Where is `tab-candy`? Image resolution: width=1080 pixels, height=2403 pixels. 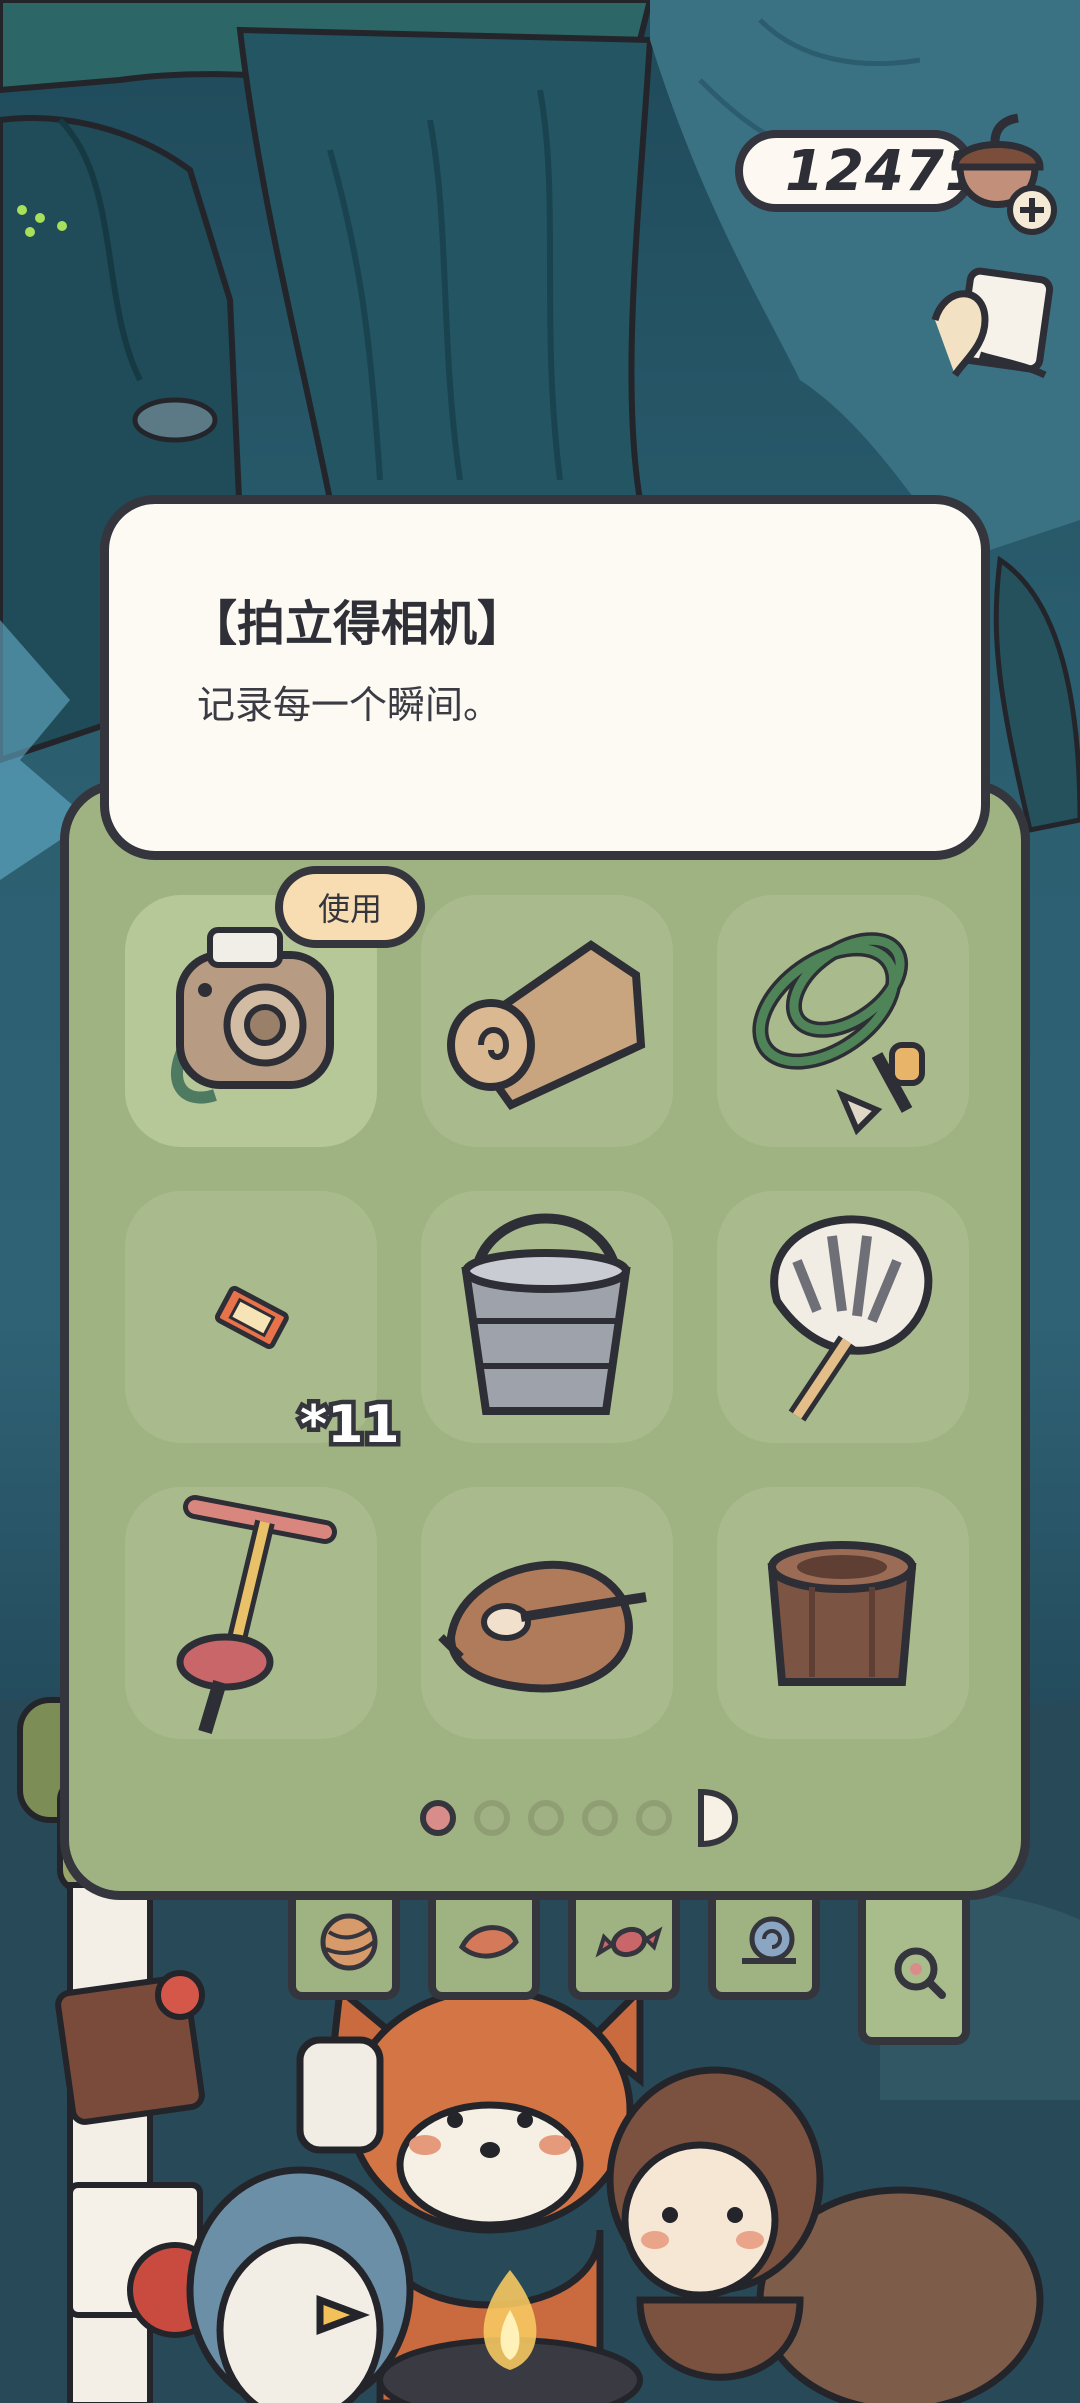 tab-candy is located at coordinates (624, 1947).